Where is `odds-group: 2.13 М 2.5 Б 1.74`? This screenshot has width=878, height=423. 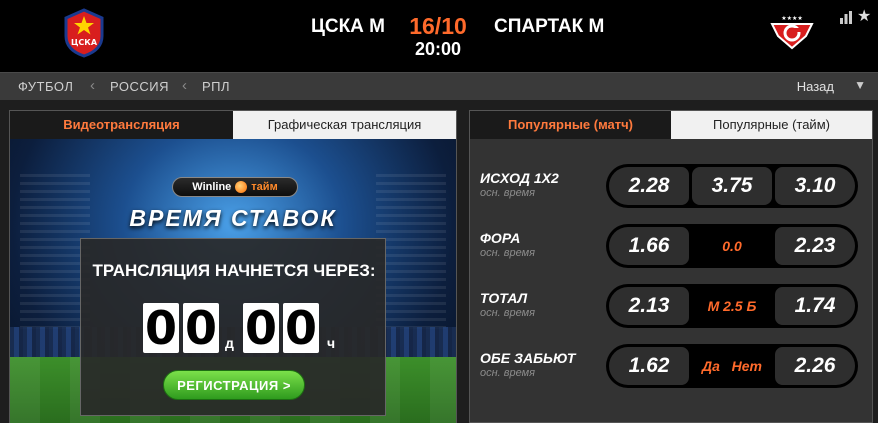
odds-group: 2.13 М 2.5 Б 1.74 is located at coordinates (732, 306).